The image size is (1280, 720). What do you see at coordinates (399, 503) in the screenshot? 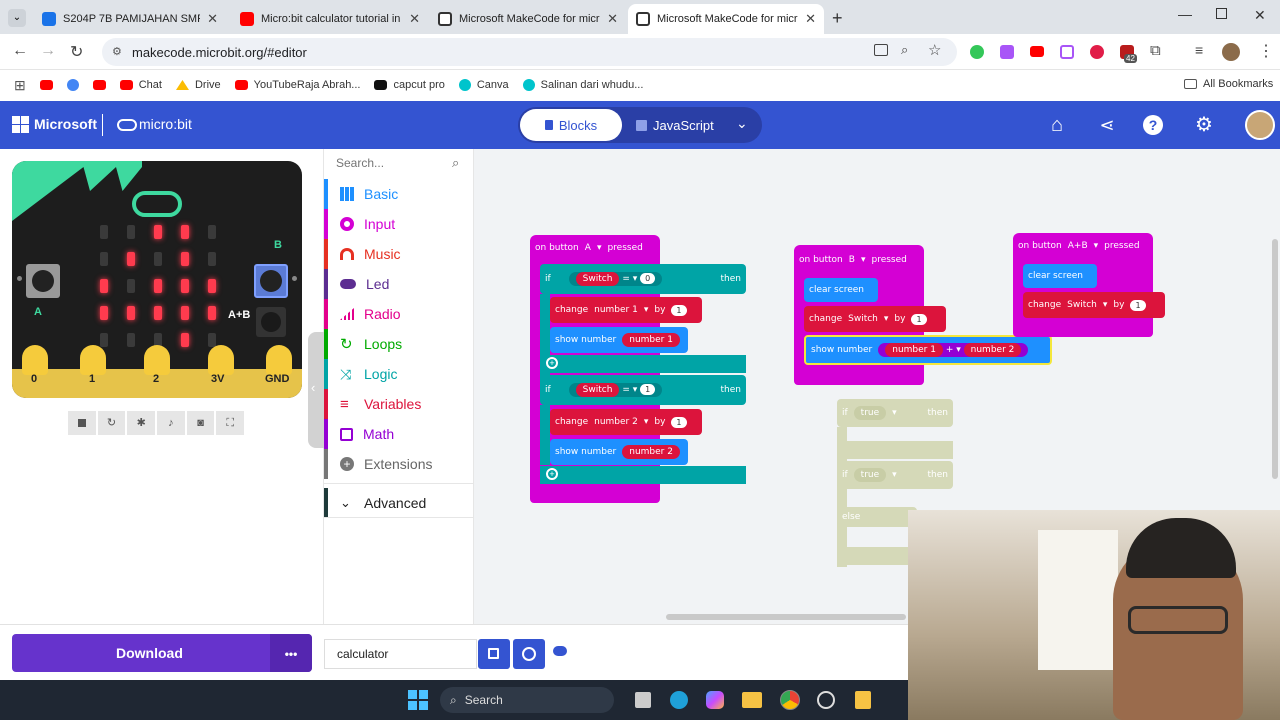
I see `category-advanced: ⌄ Advanced` at bounding box center [399, 503].